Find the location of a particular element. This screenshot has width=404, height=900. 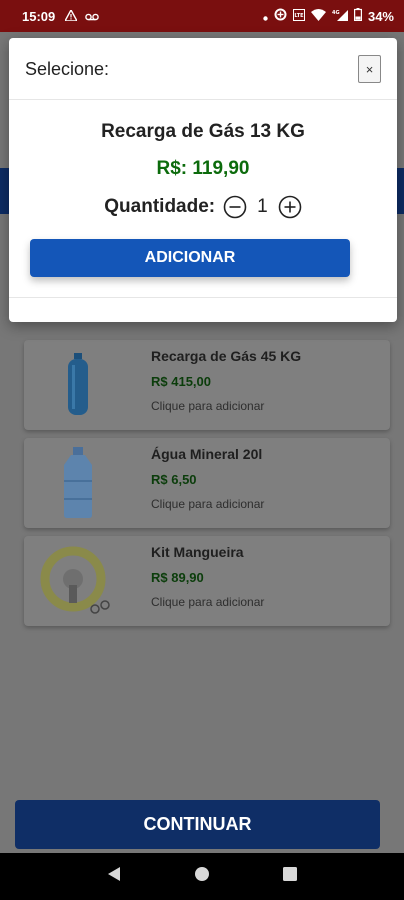

modal-product-price: R$: 119,90 is located at coordinates (203, 168).